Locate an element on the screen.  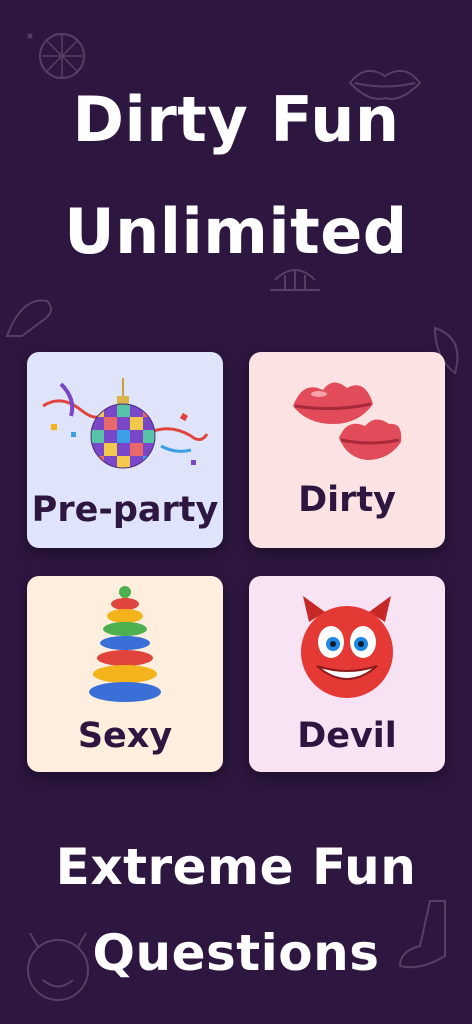
footer-title-line2: Questions is located at coordinates (236, 953).